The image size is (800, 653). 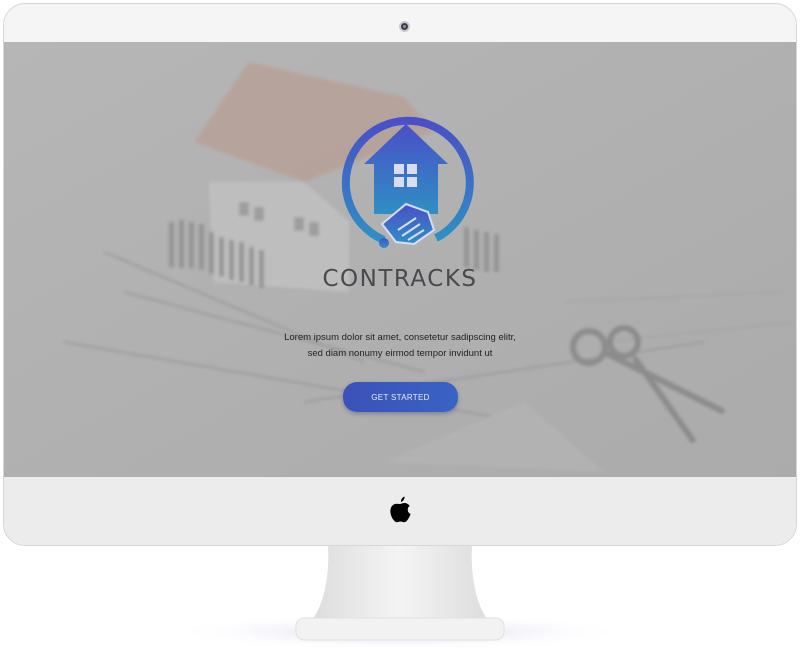 I want to click on monitor-stand, so click(x=400, y=598).